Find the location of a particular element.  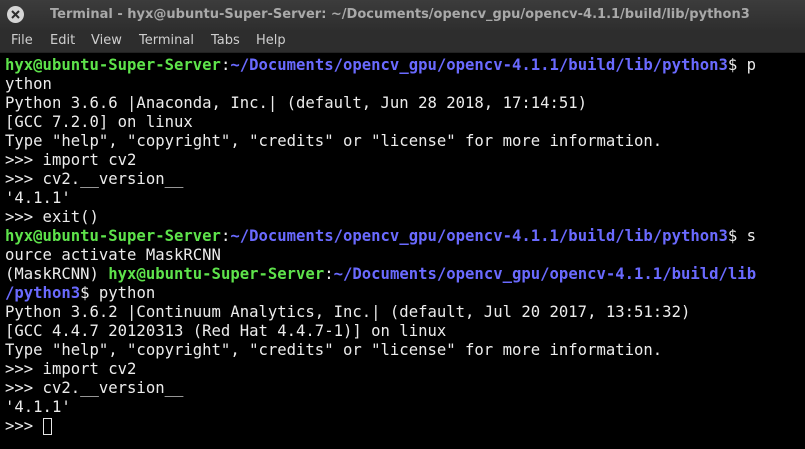

prompt-path: /python3 is located at coordinates (43, 293).